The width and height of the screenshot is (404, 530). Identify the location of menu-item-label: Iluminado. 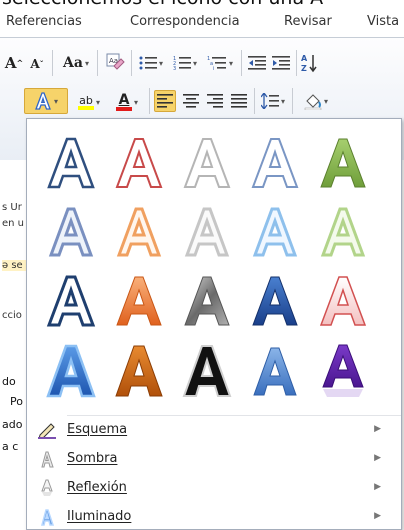
(99, 516).